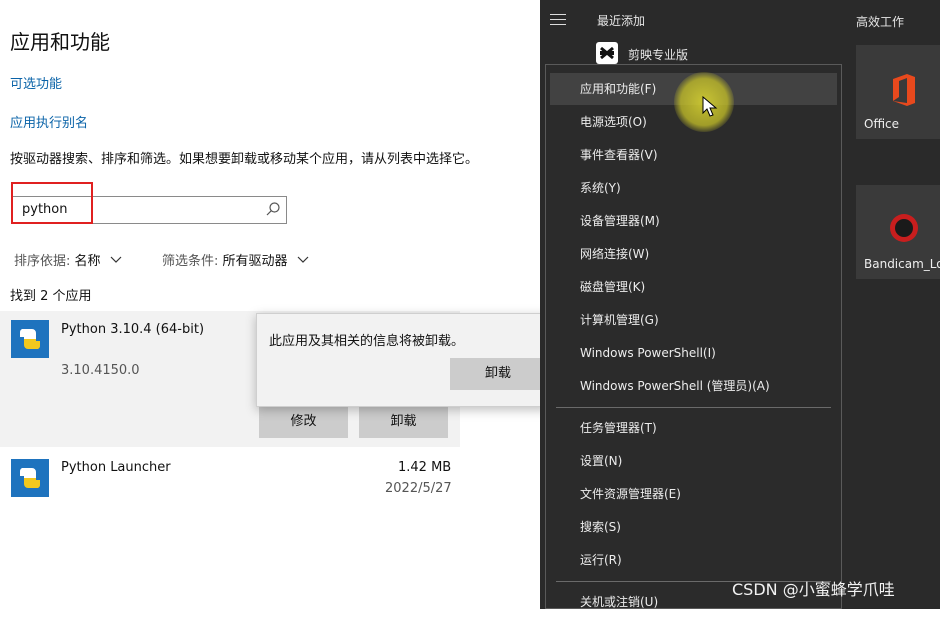 Image resolution: width=940 pixels, height=618 pixels. Describe the element at coordinates (558, 20) in the screenshot. I see `hamburger-icon` at that location.